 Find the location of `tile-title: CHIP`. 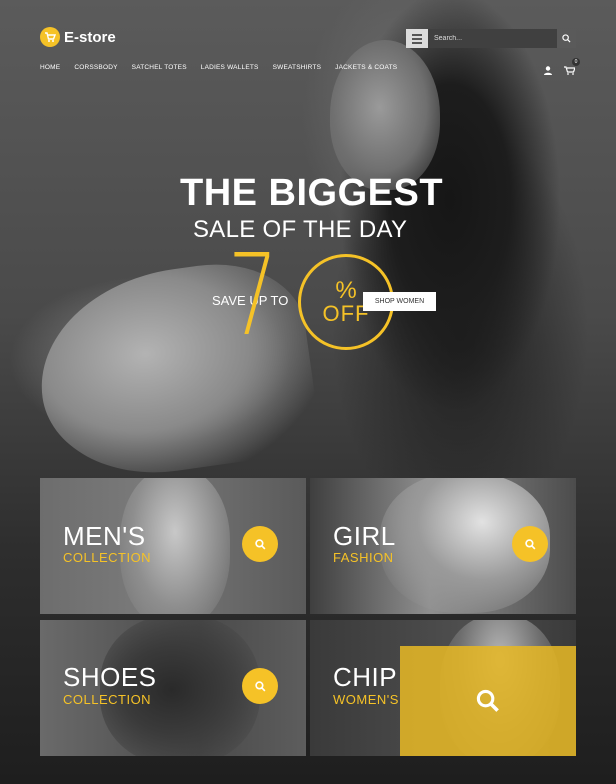

tile-title: CHIP is located at coordinates (365, 677).